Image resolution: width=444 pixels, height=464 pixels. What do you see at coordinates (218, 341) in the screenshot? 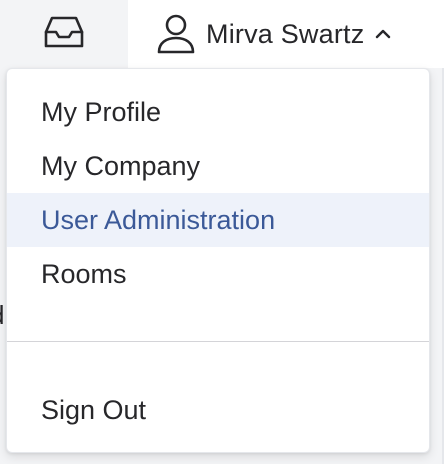
I see `menu-divider` at bounding box center [218, 341].